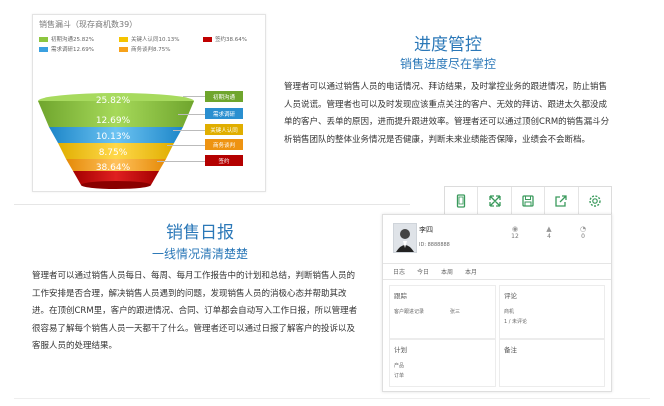 The image size is (664, 406). What do you see at coordinates (434, 245) in the screenshot?
I see `employee-code: ID: 8888888` at bounding box center [434, 245].